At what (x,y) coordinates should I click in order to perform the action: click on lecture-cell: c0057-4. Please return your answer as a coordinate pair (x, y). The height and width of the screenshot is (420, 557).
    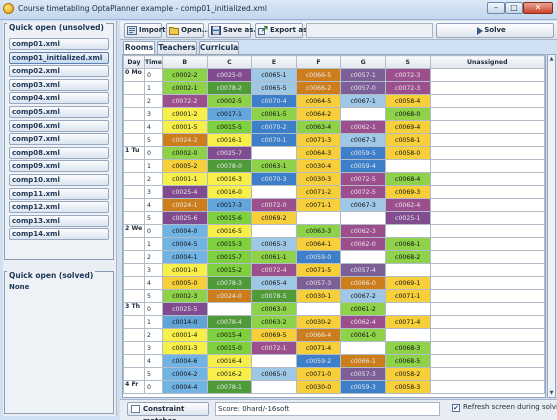
    Looking at the image, I should click on (363, 270).